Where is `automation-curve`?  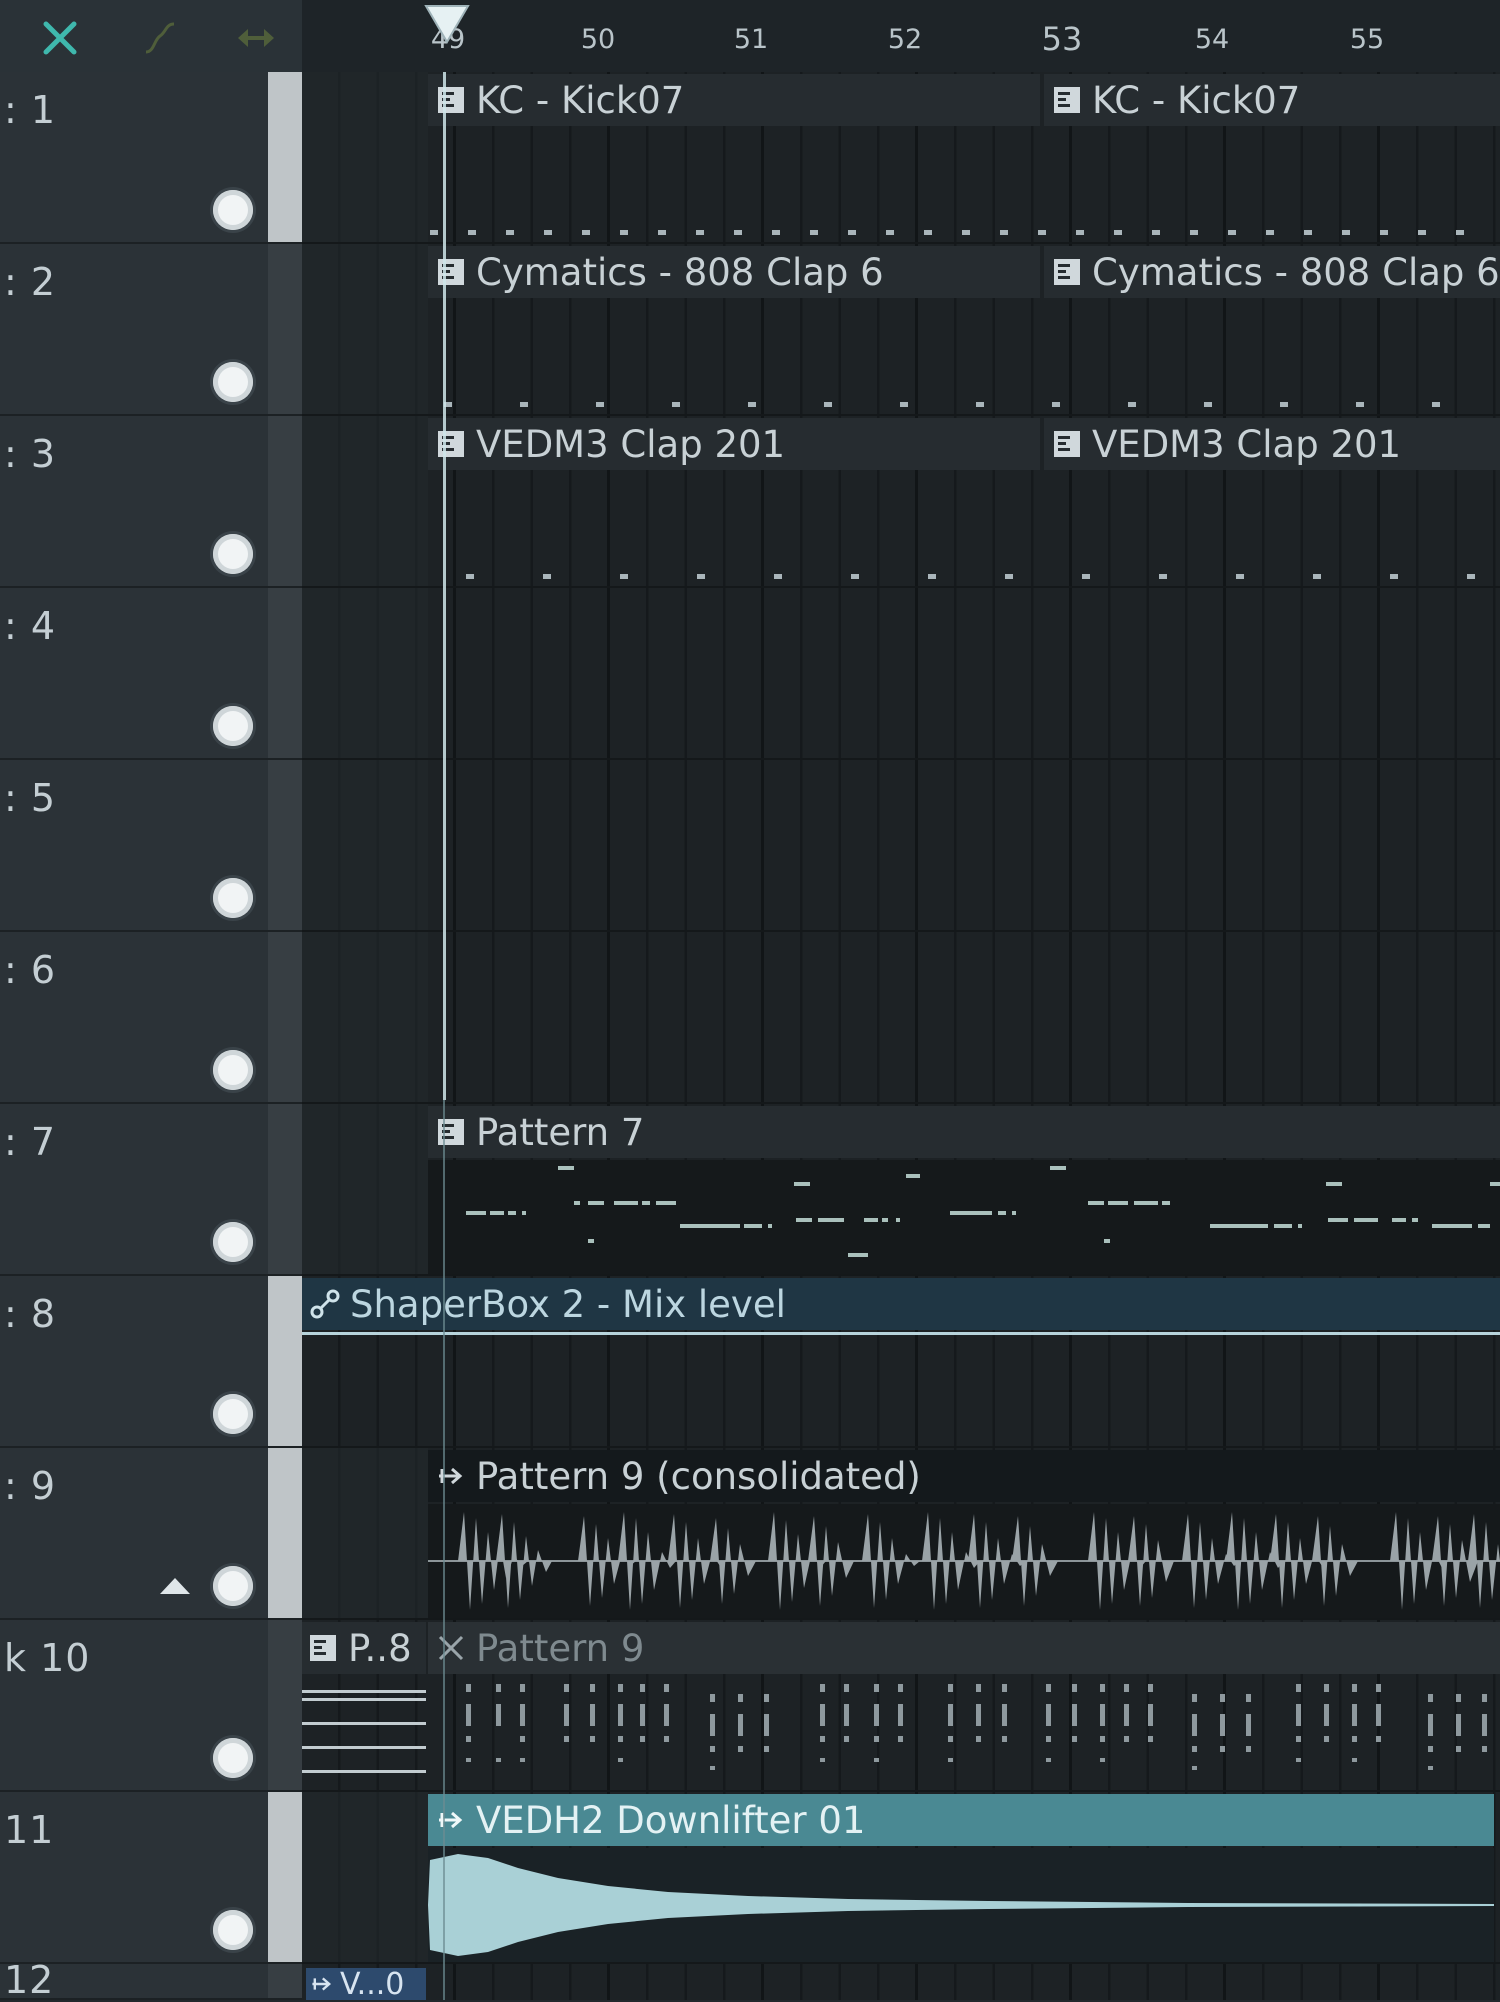
automation-curve is located at coordinates (901, 1333).